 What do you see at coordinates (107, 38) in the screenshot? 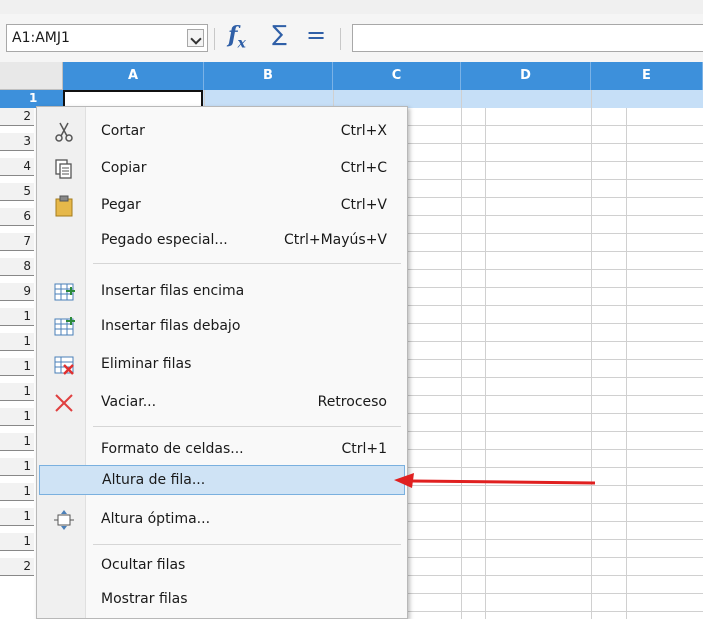
I see `name-box: A1:AMJ1` at bounding box center [107, 38].